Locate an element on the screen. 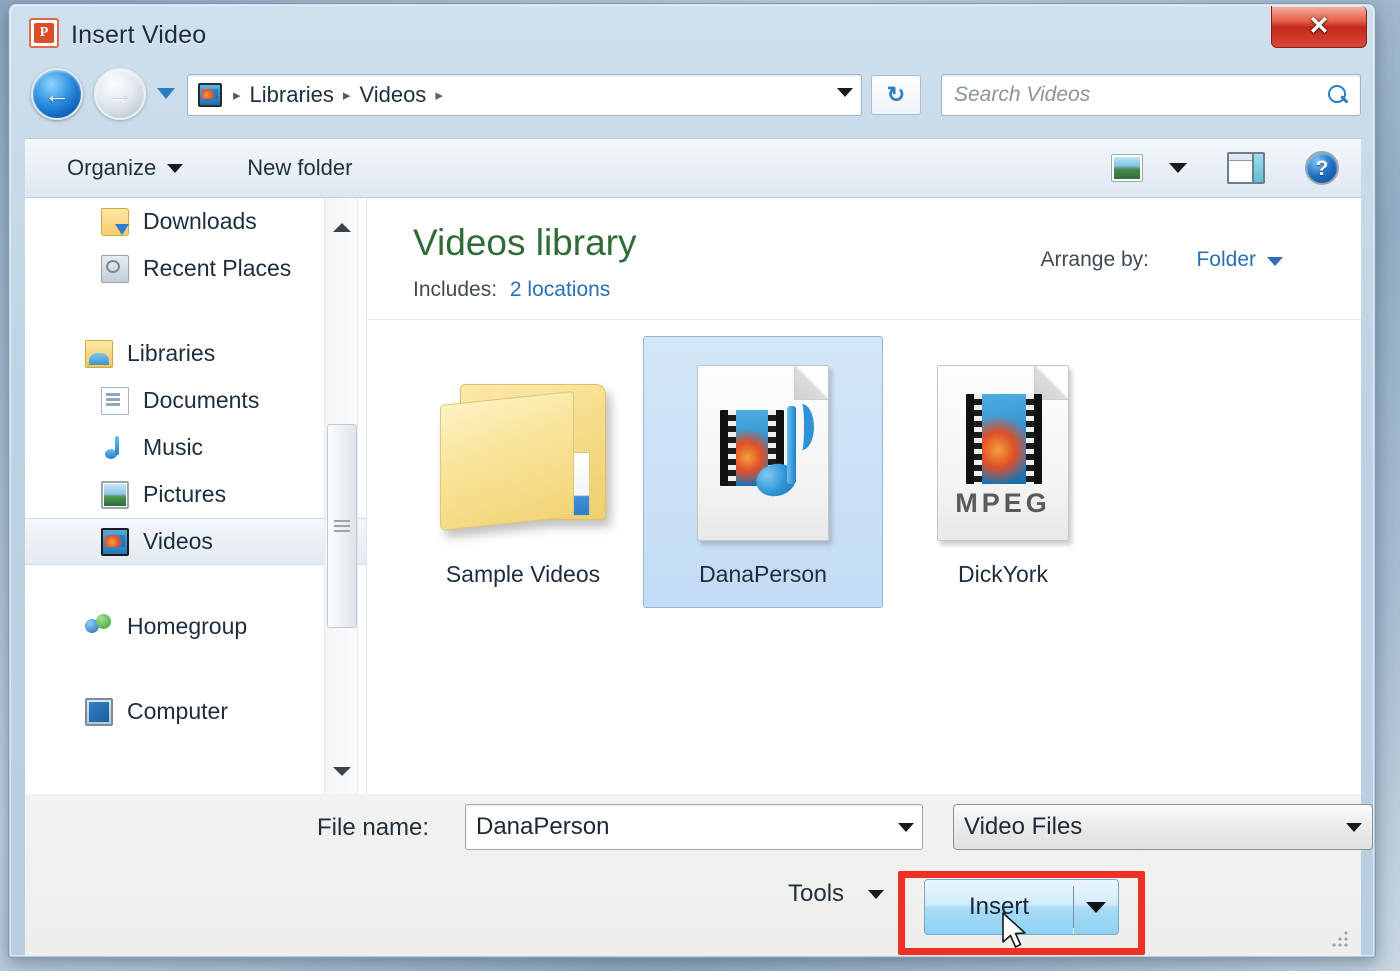 This screenshot has width=1400, height=971. sidebar-item-label: Computer is located at coordinates (177, 711).